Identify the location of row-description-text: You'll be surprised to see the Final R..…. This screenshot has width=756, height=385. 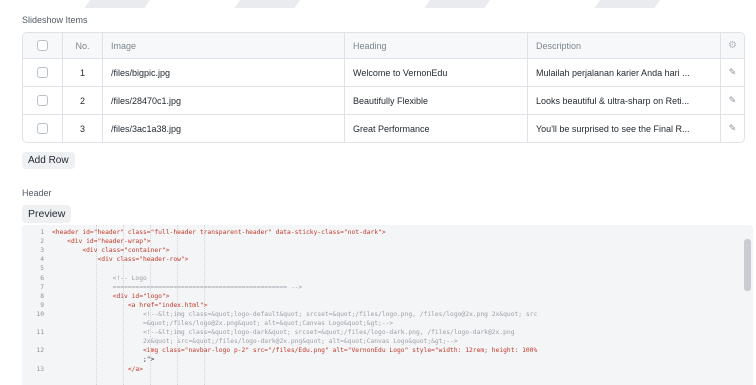
(613, 128).